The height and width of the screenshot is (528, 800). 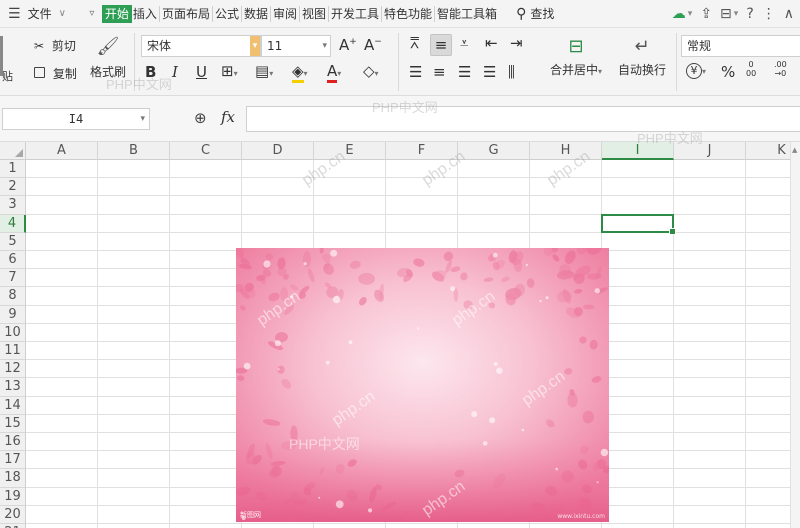 What do you see at coordinates (13, 460) in the screenshot?
I see `row-header-17: 17` at bounding box center [13, 460].